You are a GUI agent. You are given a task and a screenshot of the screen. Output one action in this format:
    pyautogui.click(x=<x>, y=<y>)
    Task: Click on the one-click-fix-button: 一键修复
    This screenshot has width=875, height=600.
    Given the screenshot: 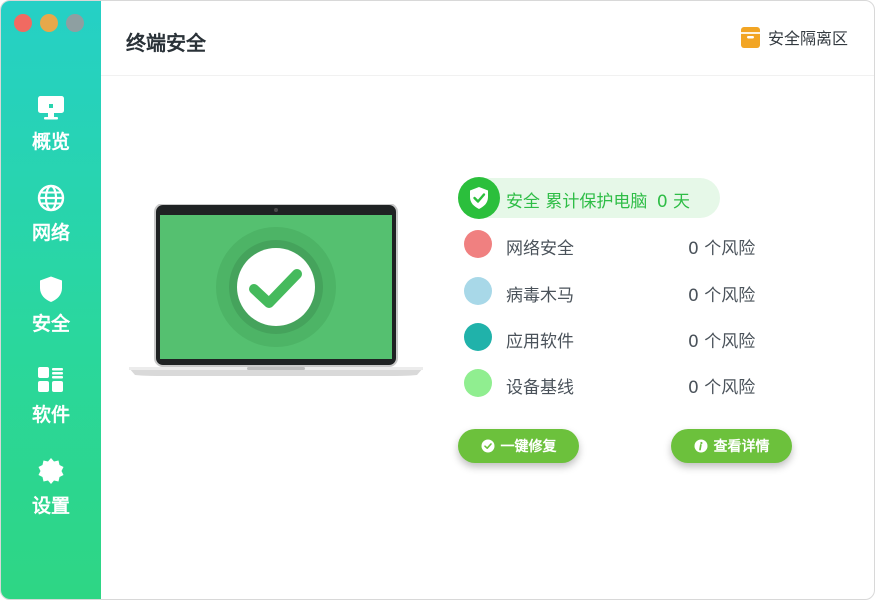 What is the action you would take?
    pyautogui.click(x=518, y=446)
    